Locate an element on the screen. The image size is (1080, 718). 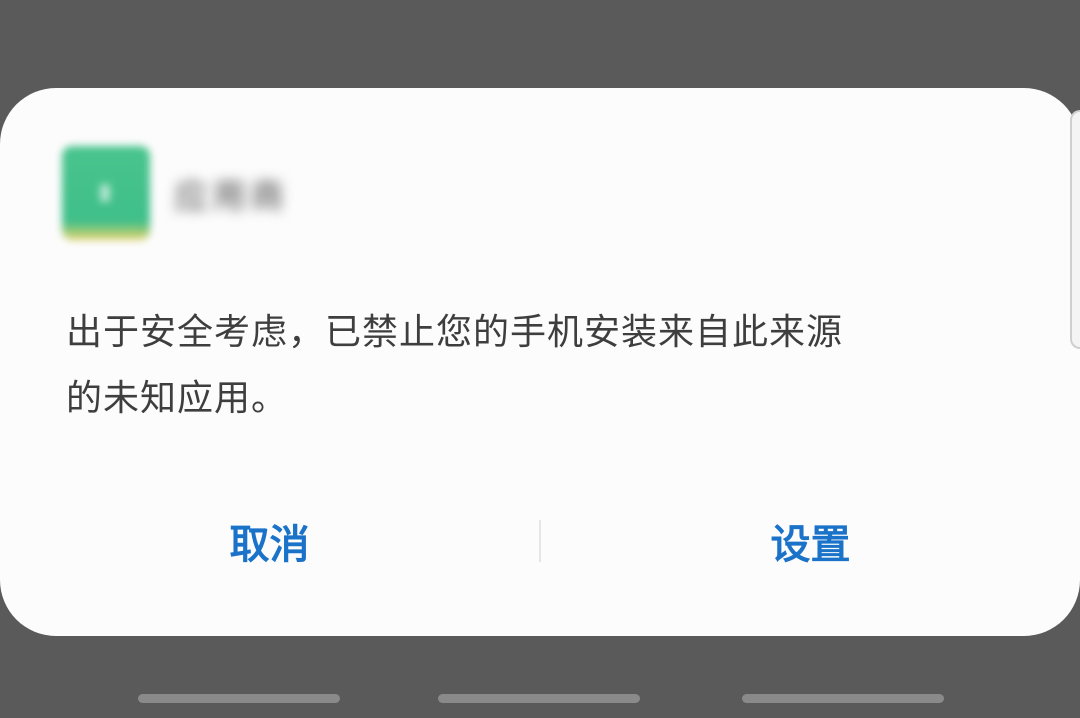
edge-panel-handle is located at coordinates (1075, 229).